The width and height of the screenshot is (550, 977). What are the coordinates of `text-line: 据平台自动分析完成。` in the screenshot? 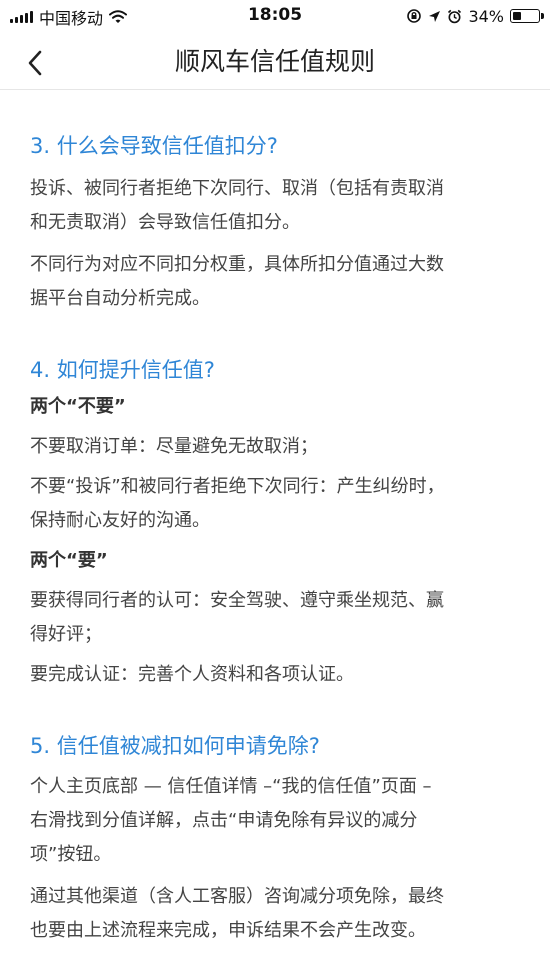 It's located at (120, 298).